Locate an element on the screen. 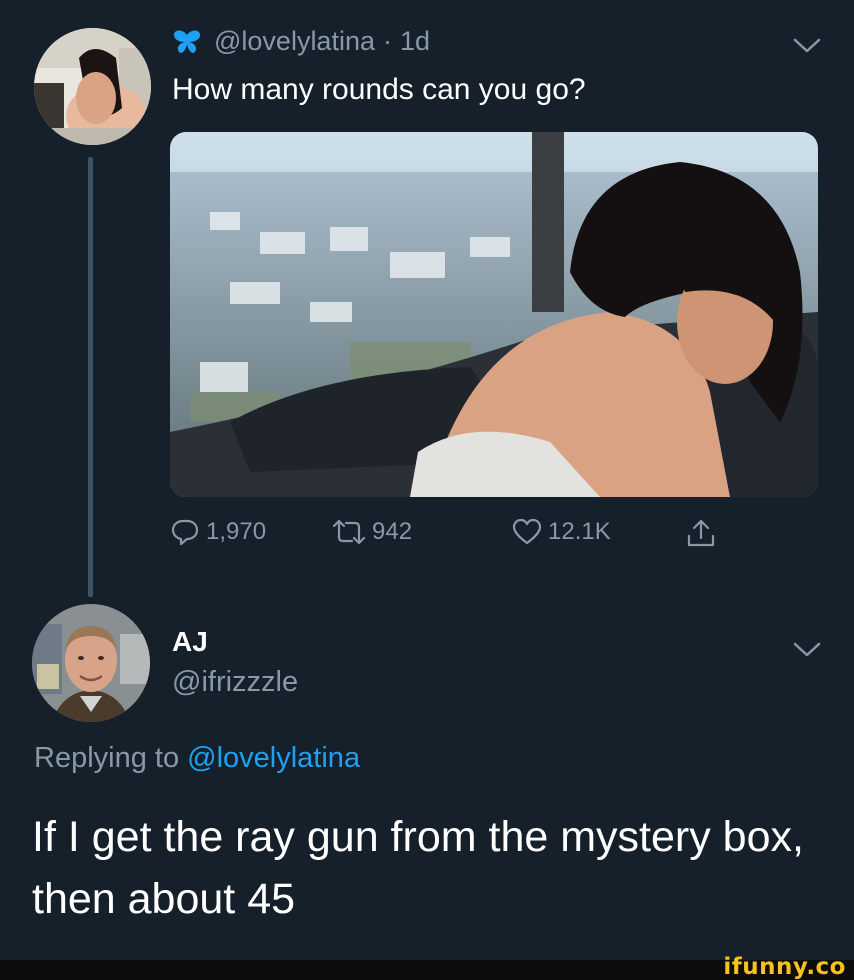  replying-to-mention: @lovelylatina is located at coordinates (273, 758).